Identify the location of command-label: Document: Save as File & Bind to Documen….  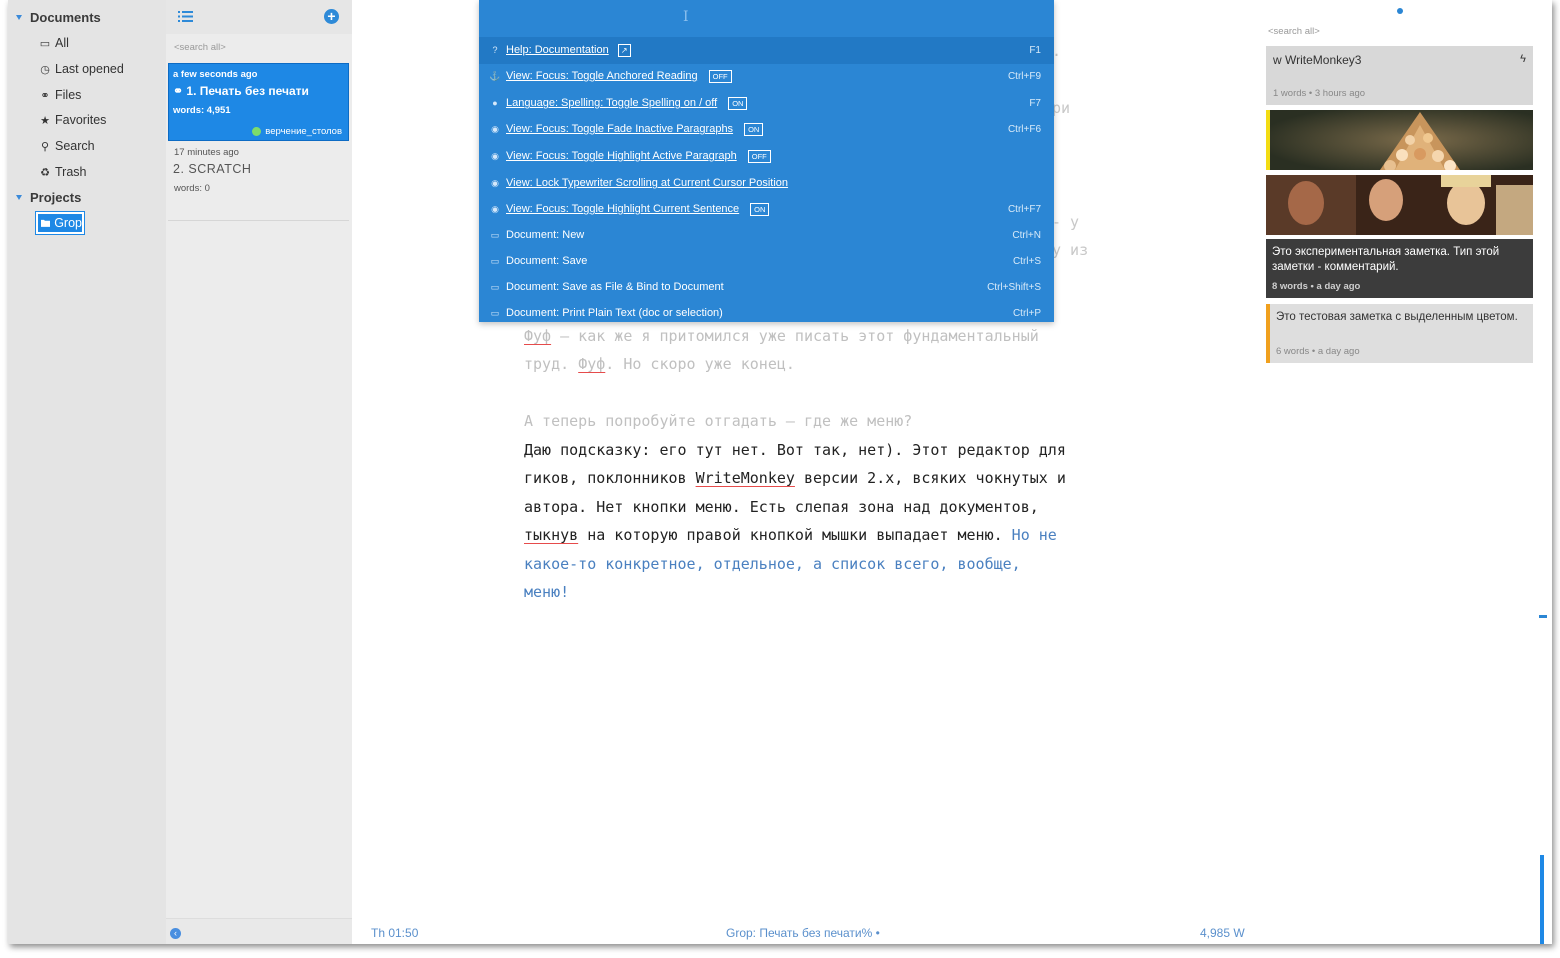
(615, 287).